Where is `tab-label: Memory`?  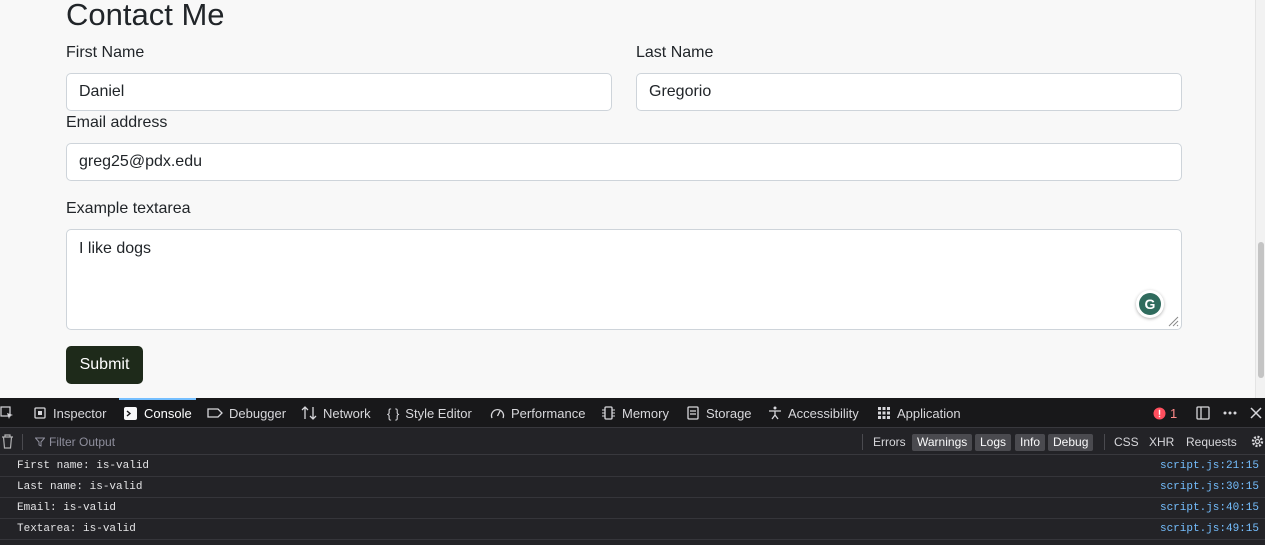
tab-label: Memory is located at coordinates (645, 413).